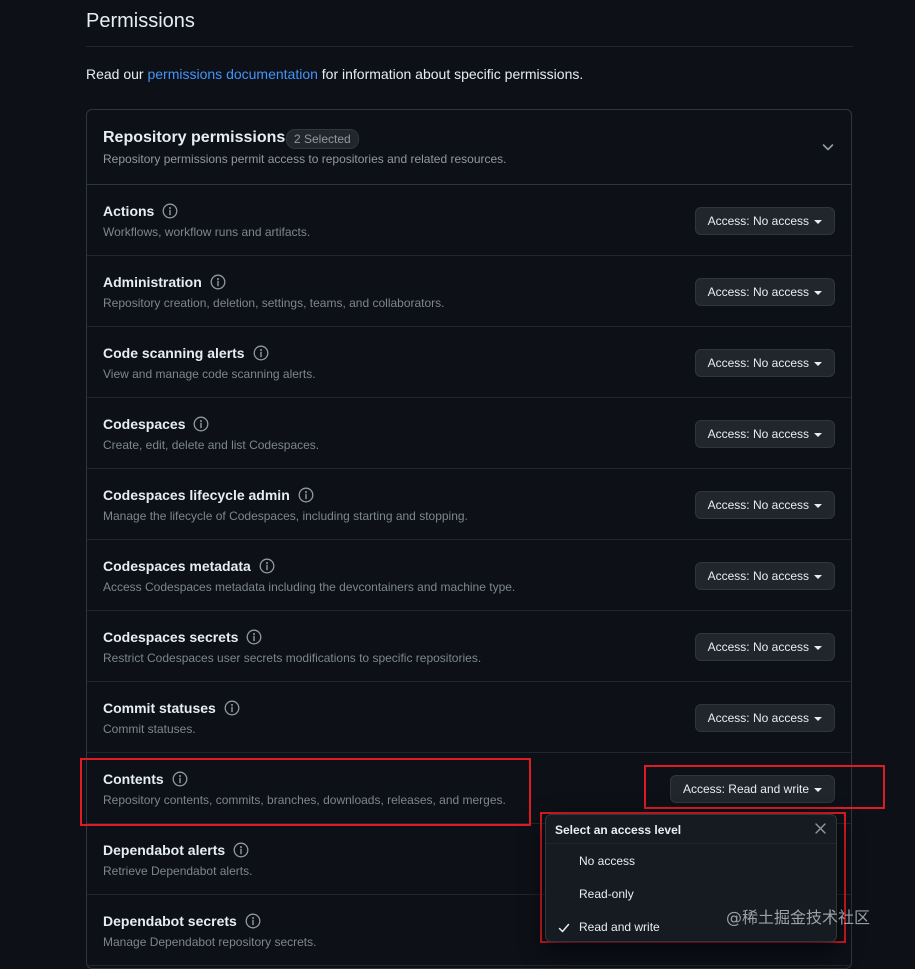 The height and width of the screenshot is (969, 915). Describe the element at coordinates (171, 637) in the screenshot. I see `permission-name: Codespaces secrets` at that location.